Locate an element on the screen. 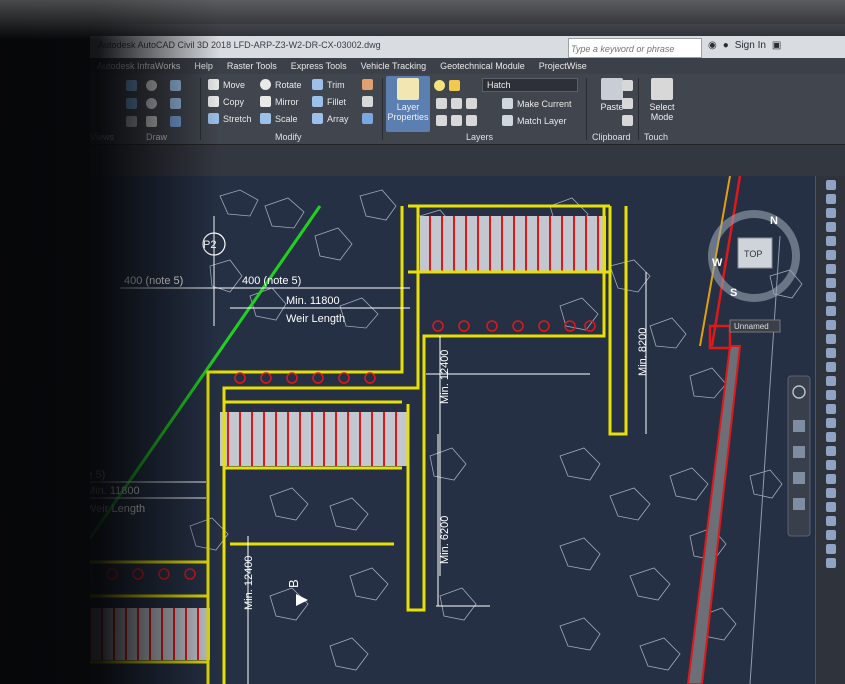 This screenshot has height=684, width=845. move-button: Move is located at coordinates (226, 84).